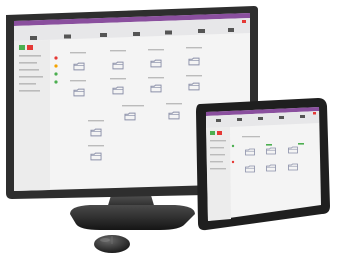 The width and height of the screenshot is (362, 262). Describe the element at coordinates (132, 217) in the screenshot. I see `monitor-stand-base` at that location.